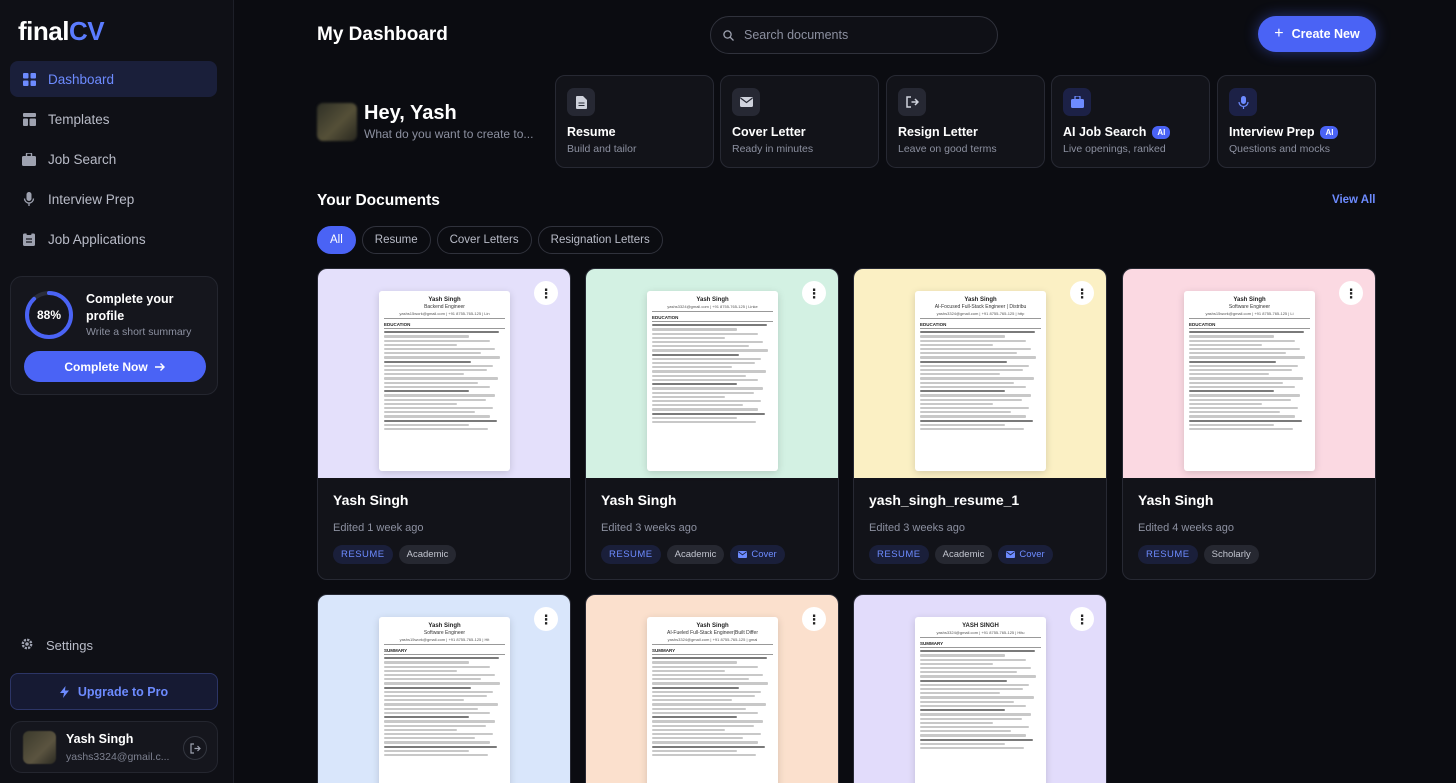 This screenshot has width=1456, height=783. Describe the element at coordinates (29, 79) in the screenshot. I see `grid-icon` at that location.